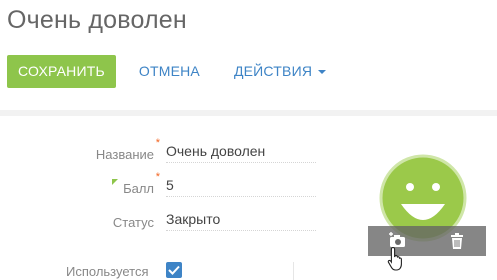  I want to click on trash-icon, so click(457, 241).